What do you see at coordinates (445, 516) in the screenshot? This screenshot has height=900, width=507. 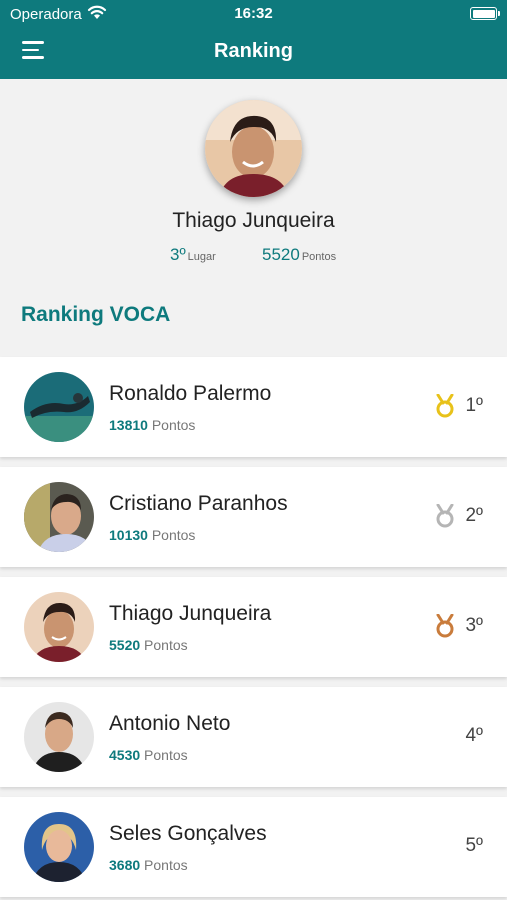 I see `silver-medal-icon` at bounding box center [445, 516].